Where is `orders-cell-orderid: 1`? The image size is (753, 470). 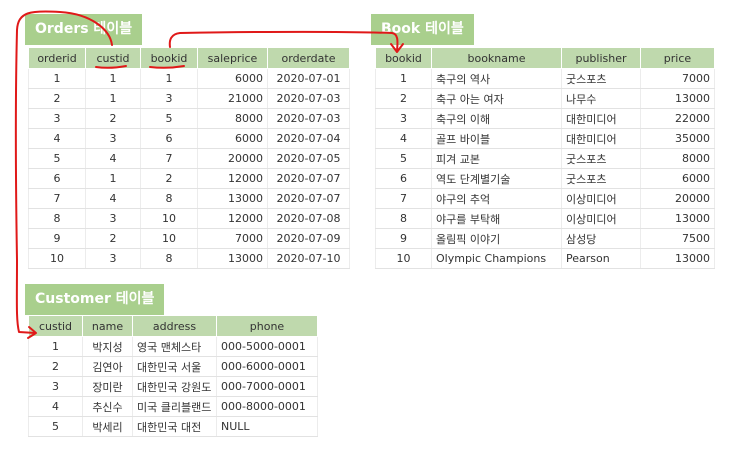
orders-cell-orderid: 1 is located at coordinates (57, 78).